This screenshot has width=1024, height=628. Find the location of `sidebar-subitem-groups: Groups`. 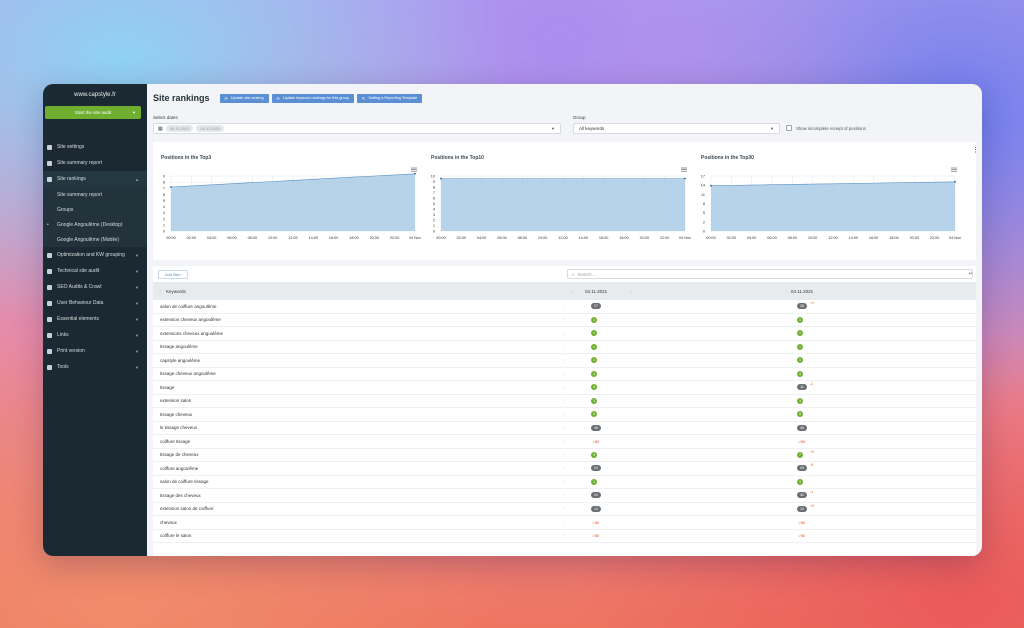

sidebar-subitem-groups: Groups is located at coordinates (95, 209).